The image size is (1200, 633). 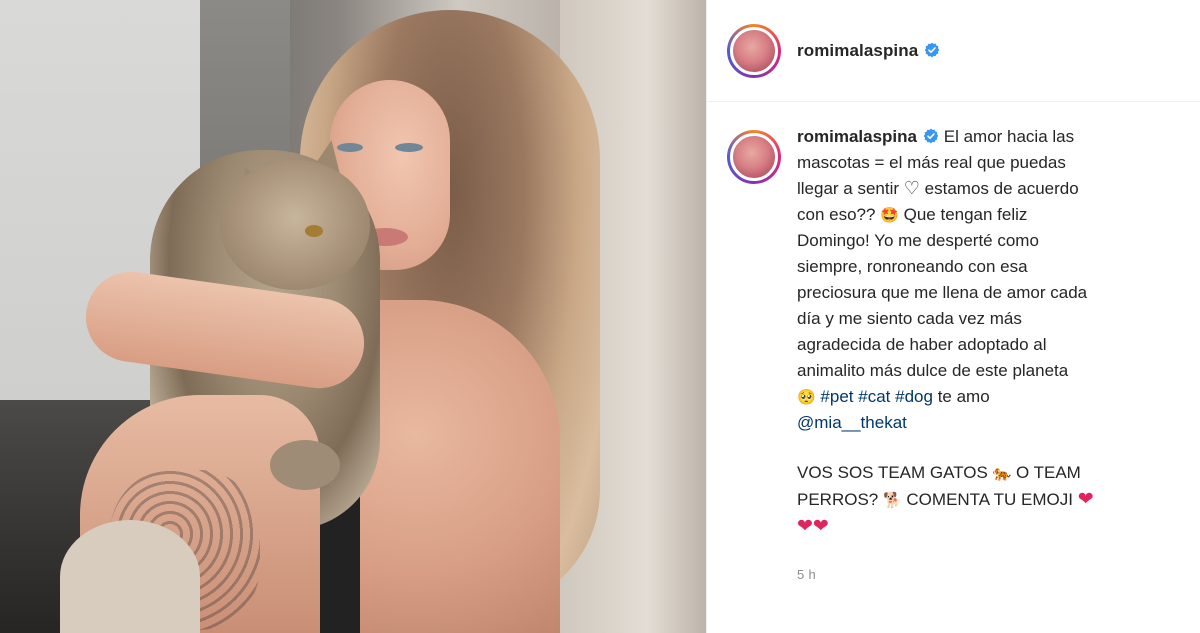 What do you see at coordinates (1048, 472) in the screenshot?
I see `caption-line: O TEAM` at bounding box center [1048, 472].